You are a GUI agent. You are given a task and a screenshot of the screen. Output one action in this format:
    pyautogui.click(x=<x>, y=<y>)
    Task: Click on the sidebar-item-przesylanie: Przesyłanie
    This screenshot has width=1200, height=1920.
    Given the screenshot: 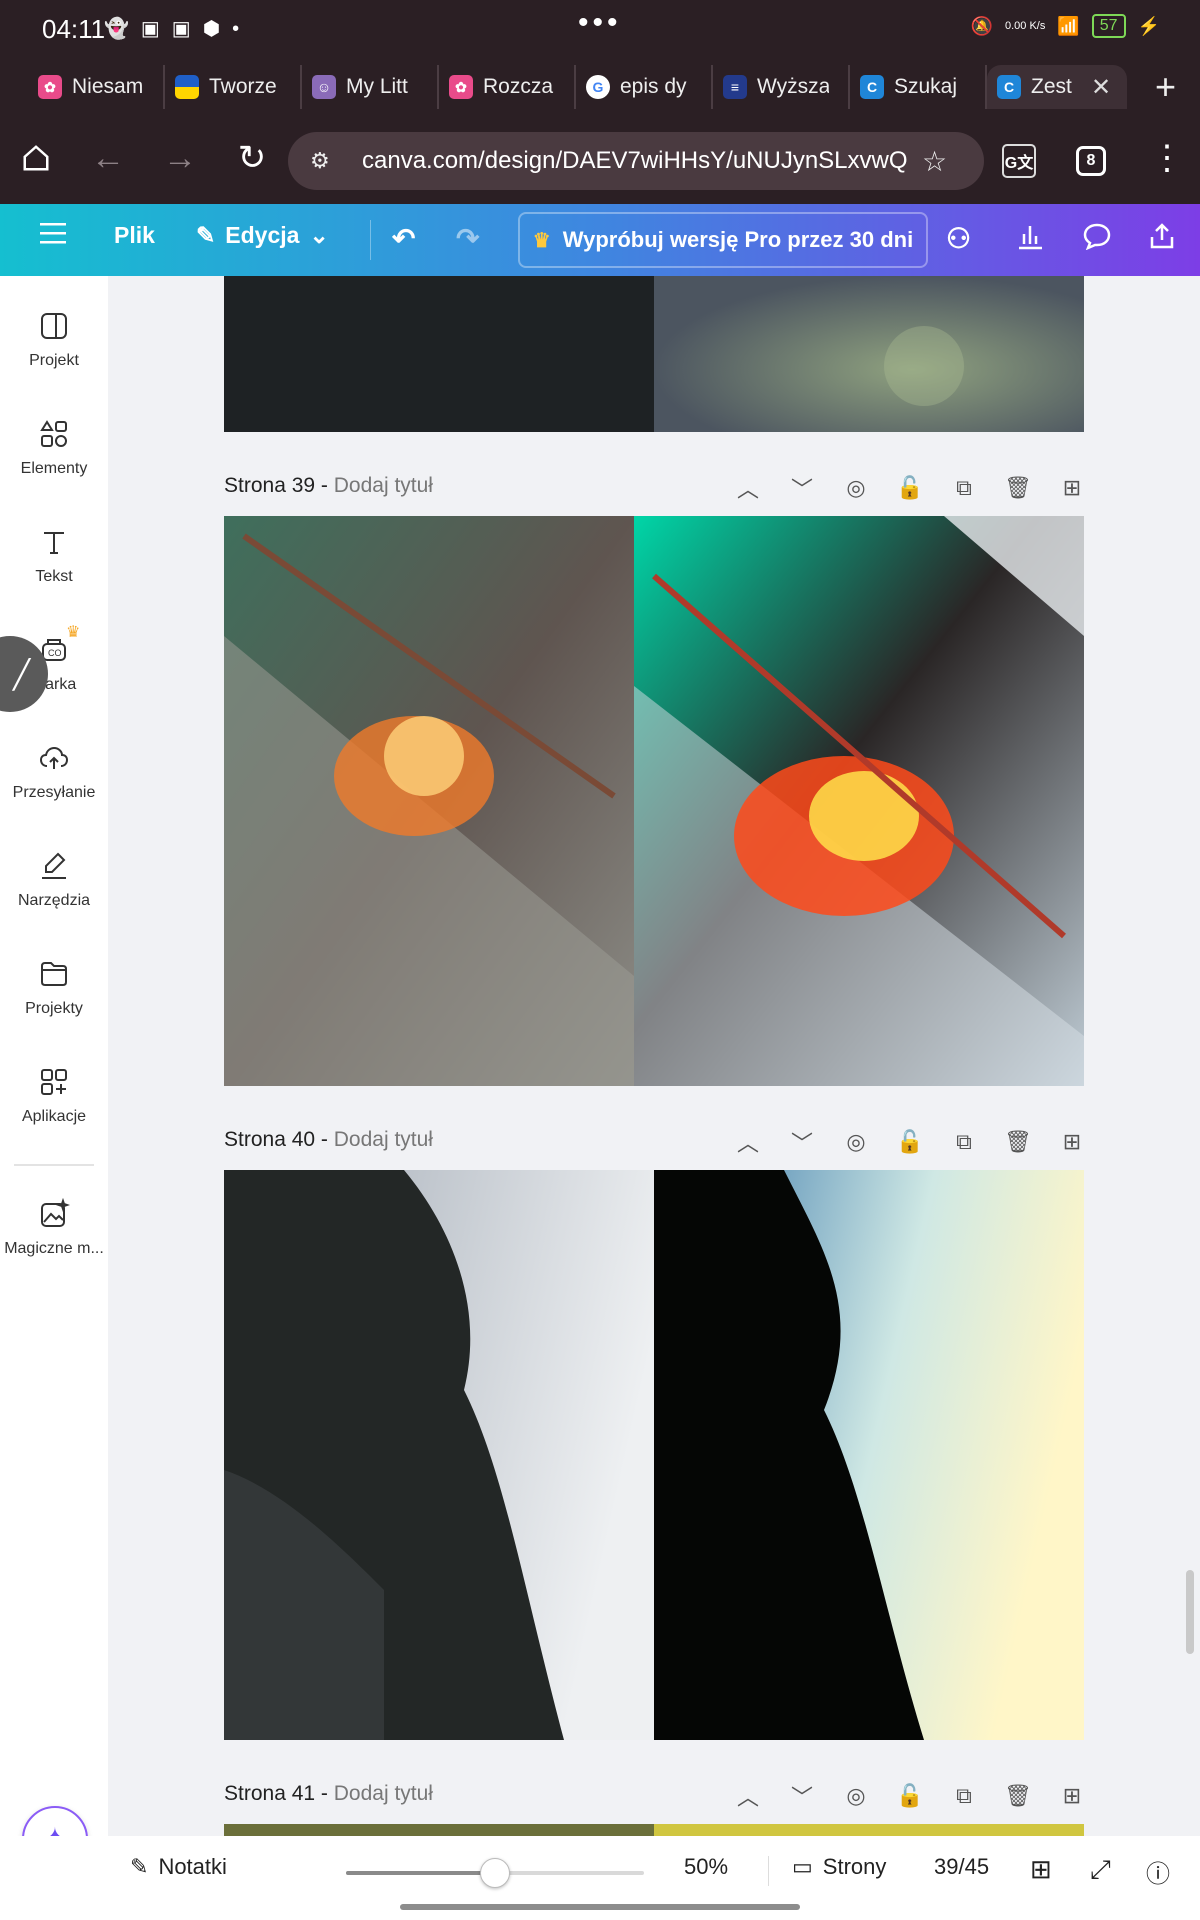 What is the action you would take?
    pyautogui.click(x=54, y=772)
    